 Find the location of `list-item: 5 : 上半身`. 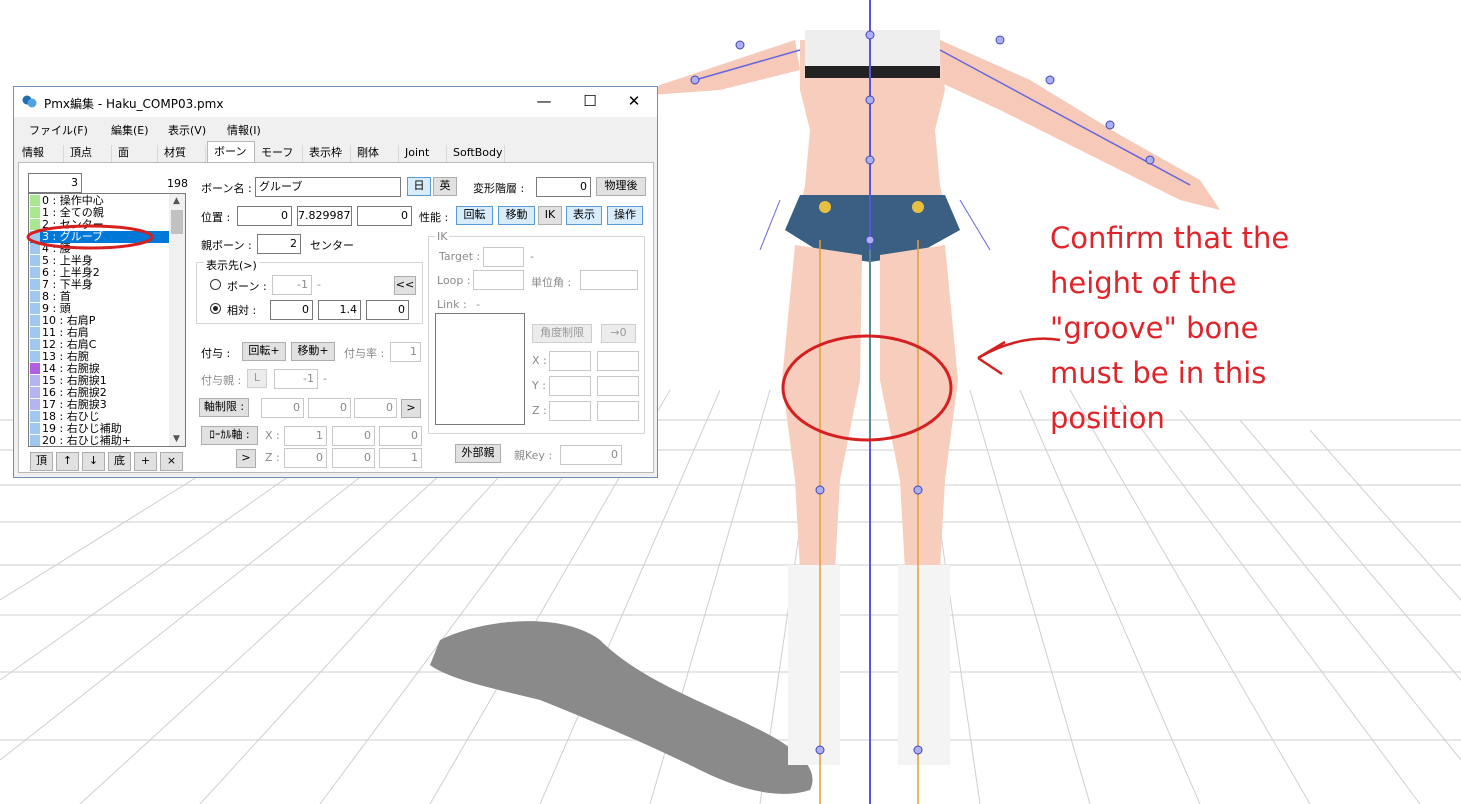

list-item: 5 : 上半身 is located at coordinates (100, 261).